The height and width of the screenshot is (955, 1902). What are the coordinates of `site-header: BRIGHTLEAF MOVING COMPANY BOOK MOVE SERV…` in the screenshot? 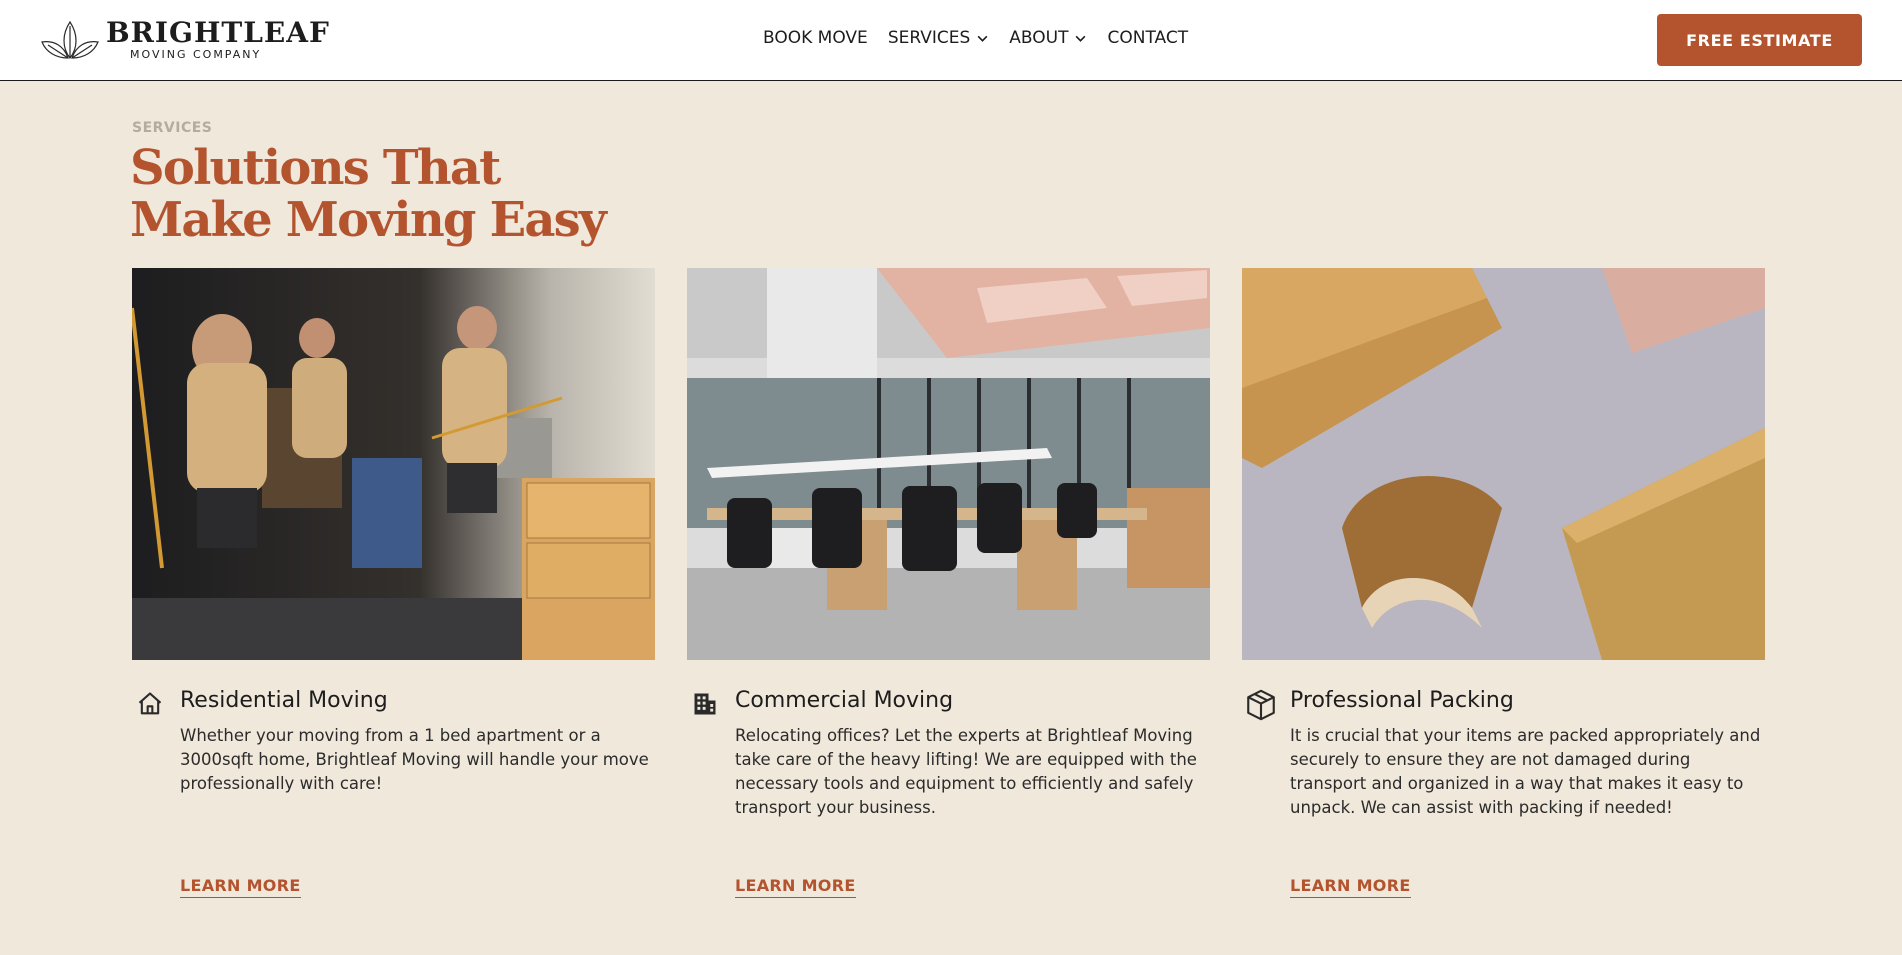 It's located at (951, 40).